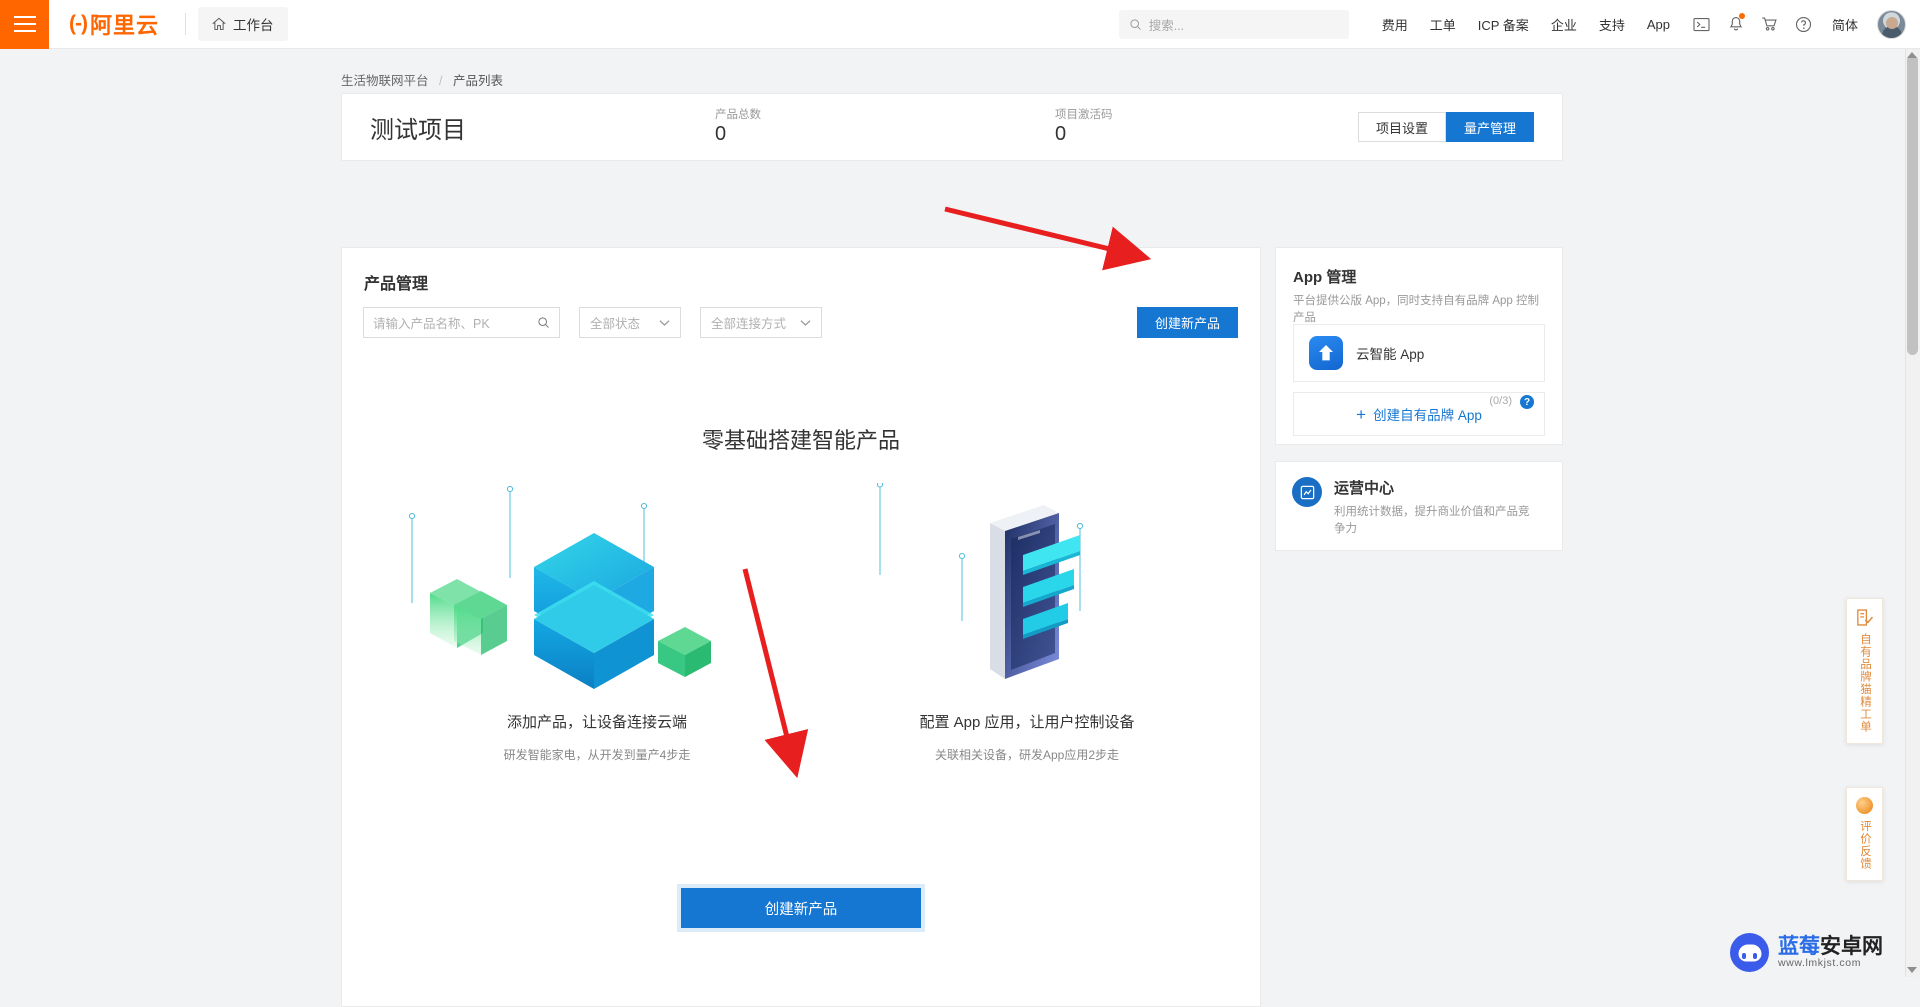 Image resolution: width=1920 pixels, height=1007 pixels. I want to click on breadcrumb-parent: 生活物联网平台, so click(385, 81).